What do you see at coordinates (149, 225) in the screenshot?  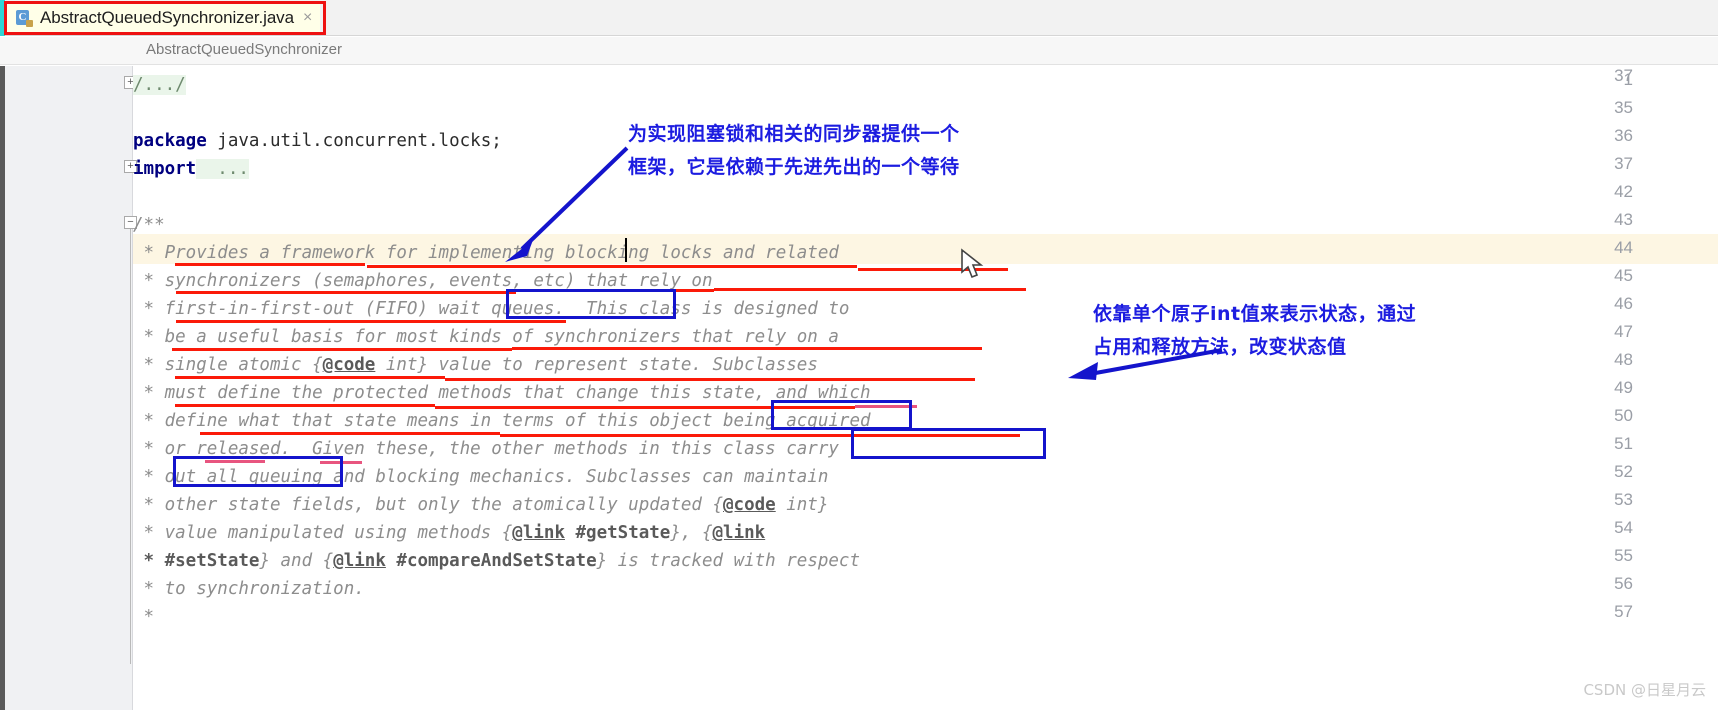 I see `code-line-43: /**` at bounding box center [149, 225].